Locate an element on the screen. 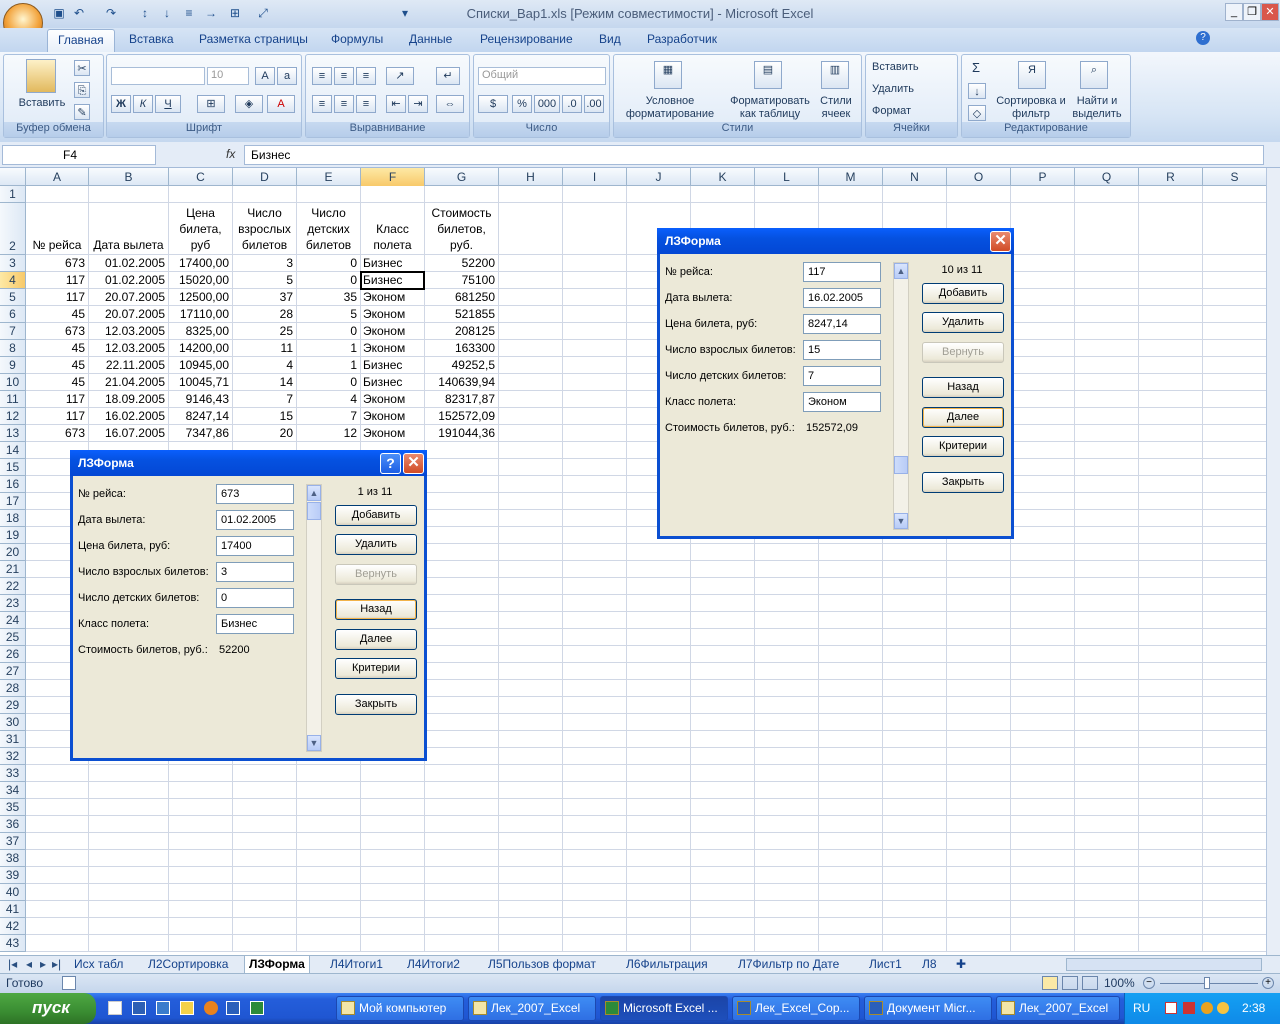  table-cell: 35 is located at coordinates (328, 297).